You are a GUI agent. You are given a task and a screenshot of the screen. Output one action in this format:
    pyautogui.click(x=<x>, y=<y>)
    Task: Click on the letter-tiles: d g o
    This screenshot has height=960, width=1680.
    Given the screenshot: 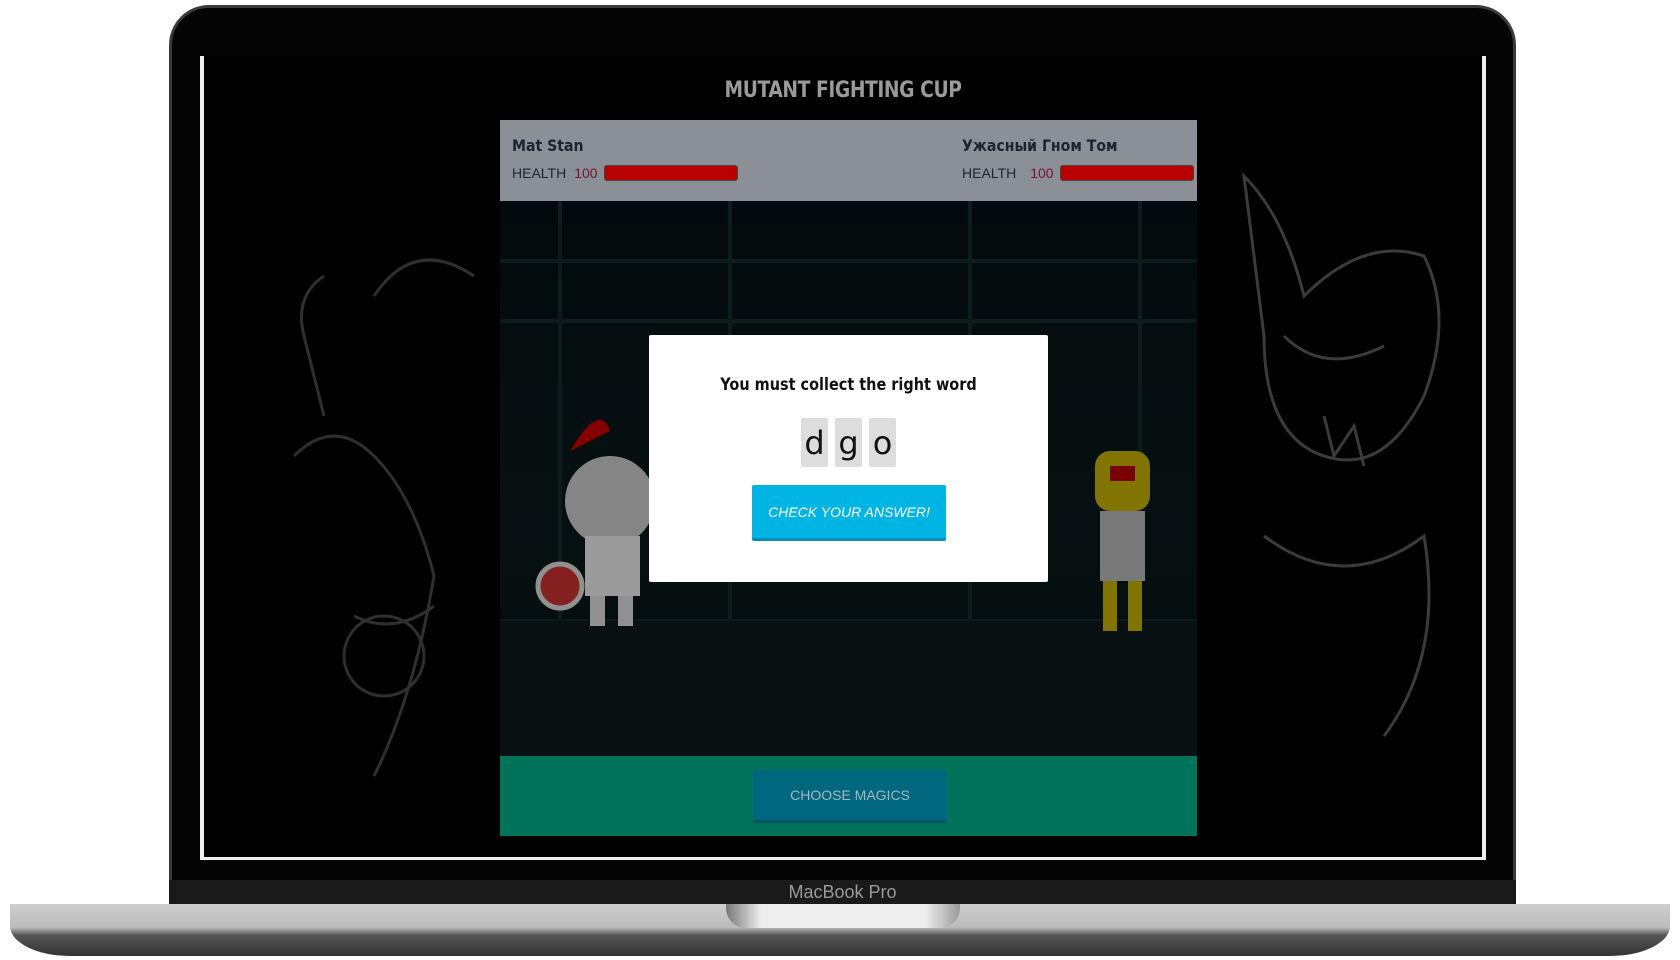 What is the action you would take?
    pyautogui.click(x=848, y=442)
    